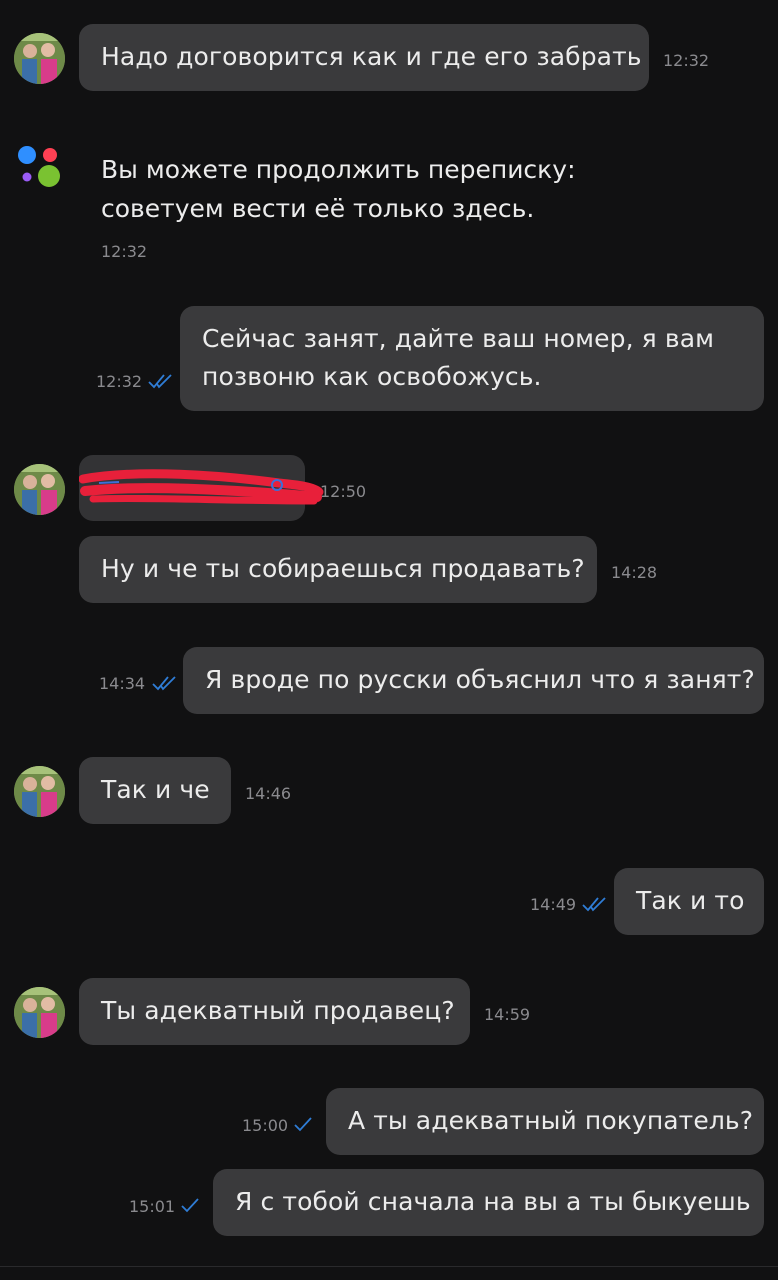 The width and height of the screenshot is (778, 1280). Describe the element at coordinates (553, 904) in the screenshot. I see `message-time: 14:49` at that location.